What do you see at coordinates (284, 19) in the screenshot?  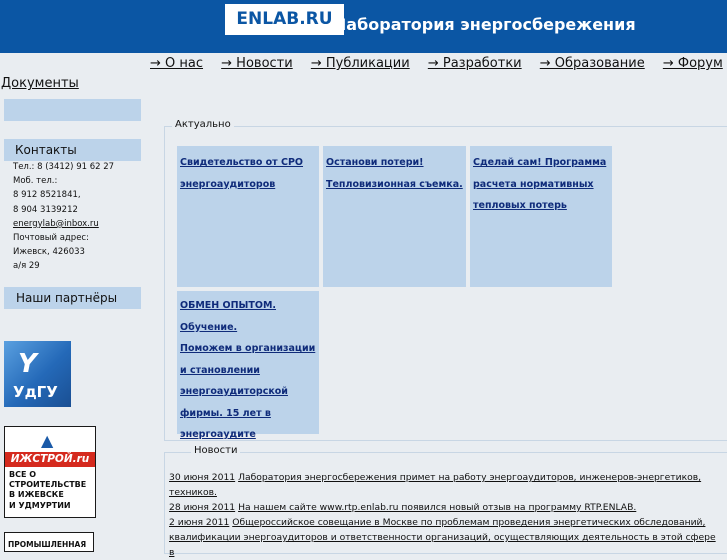 I see `site-logo: ENLAB.RU` at bounding box center [284, 19].